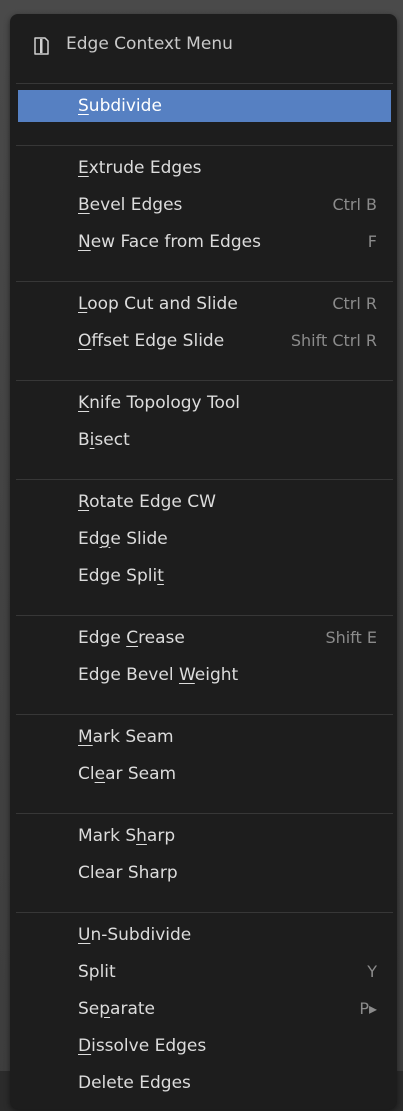 The image size is (403, 1111). What do you see at coordinates (134, 1083) in the screenshot?
I see `label-text: Delete Edges` at bounding box center [134, 1083].